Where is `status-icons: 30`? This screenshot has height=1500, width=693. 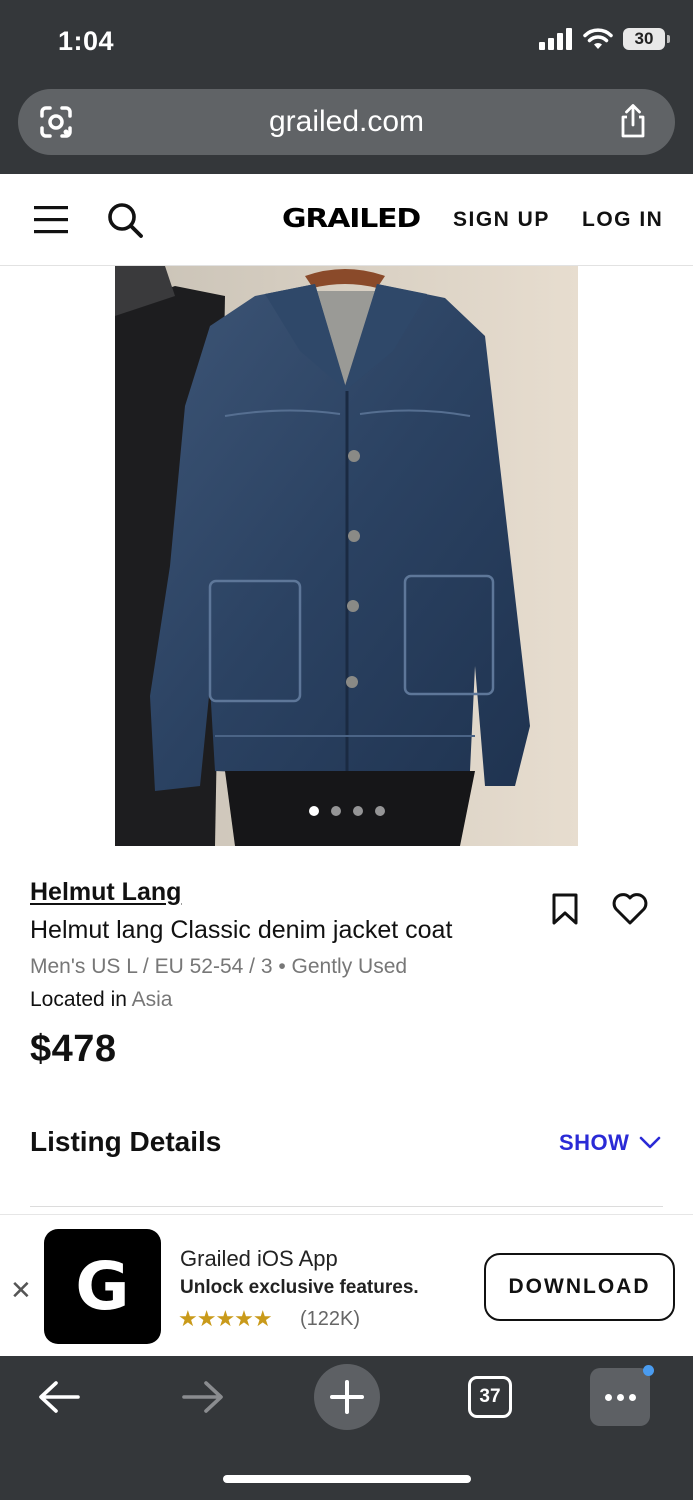
status-icons: 30 is located at coordinates (604, 39).